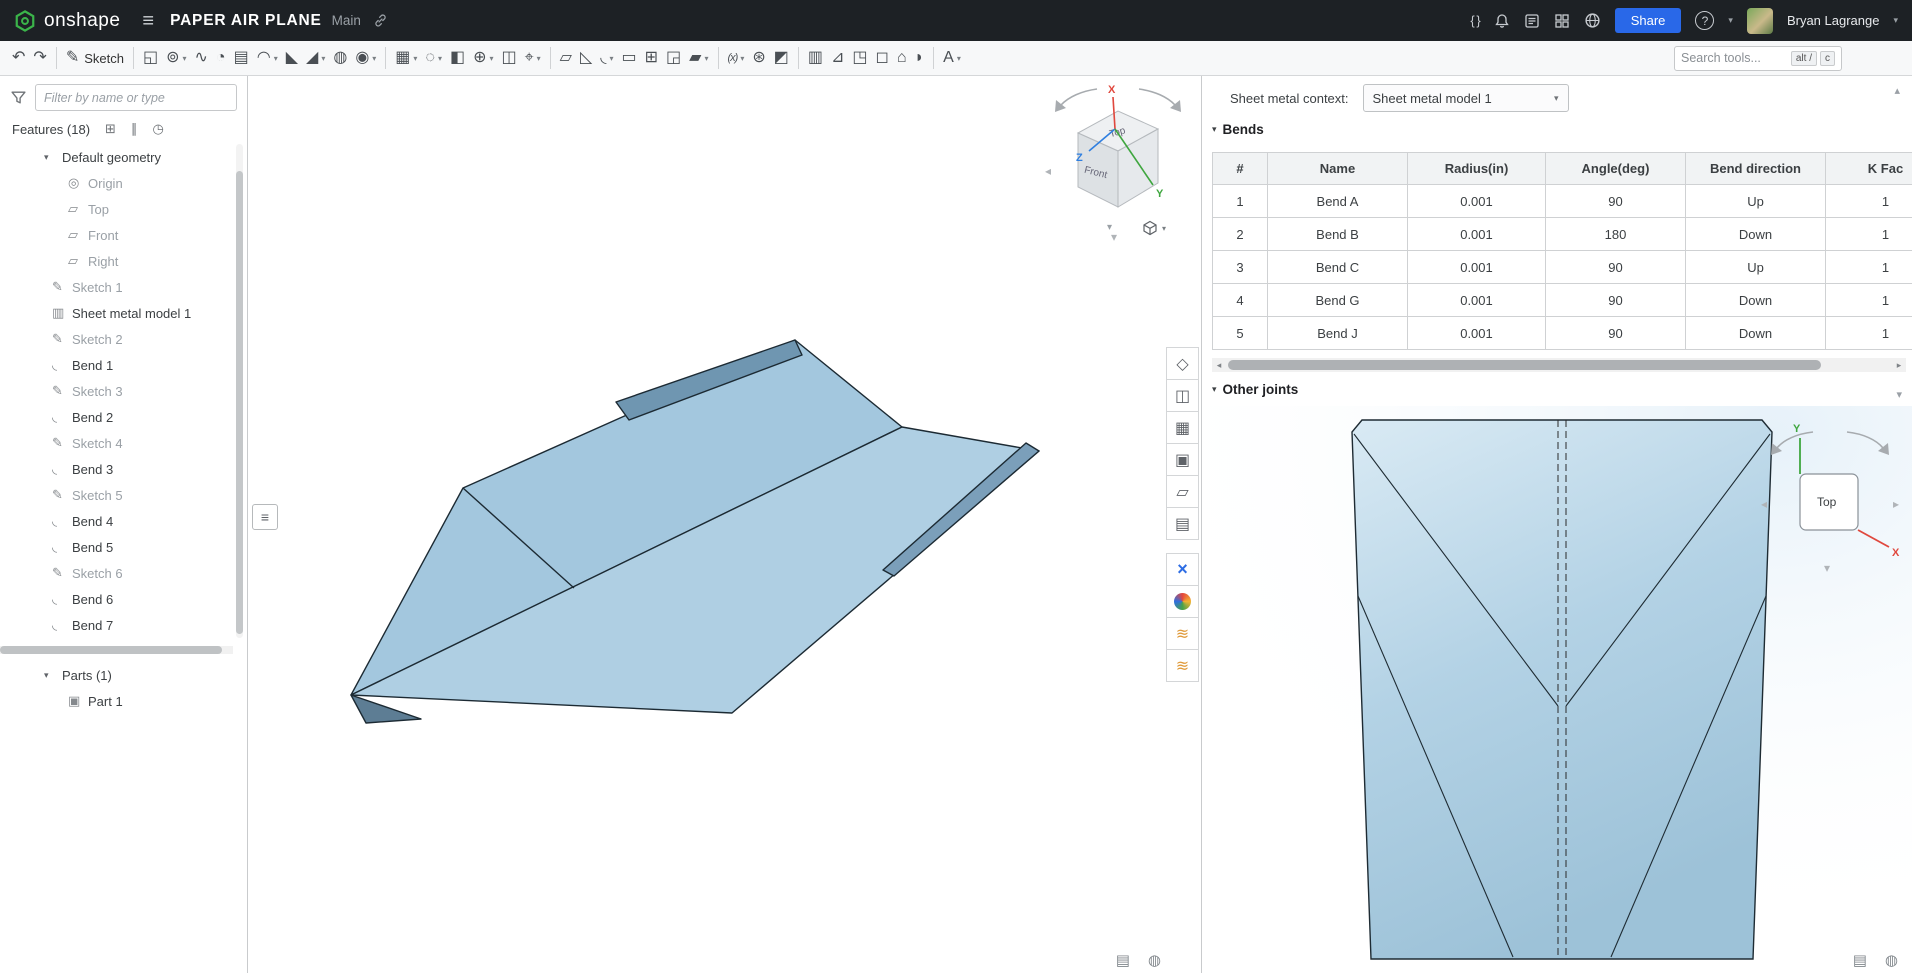 The width and height of the screenshot is (1912, 973). I want to click on scrollbar-track, so click(1559, 365).